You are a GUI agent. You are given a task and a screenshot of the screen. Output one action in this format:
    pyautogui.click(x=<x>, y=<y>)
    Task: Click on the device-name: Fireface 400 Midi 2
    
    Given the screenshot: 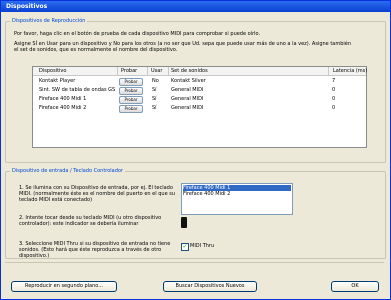 What is the action you would take?
    pyautogui.click(x=63, y=108)
    